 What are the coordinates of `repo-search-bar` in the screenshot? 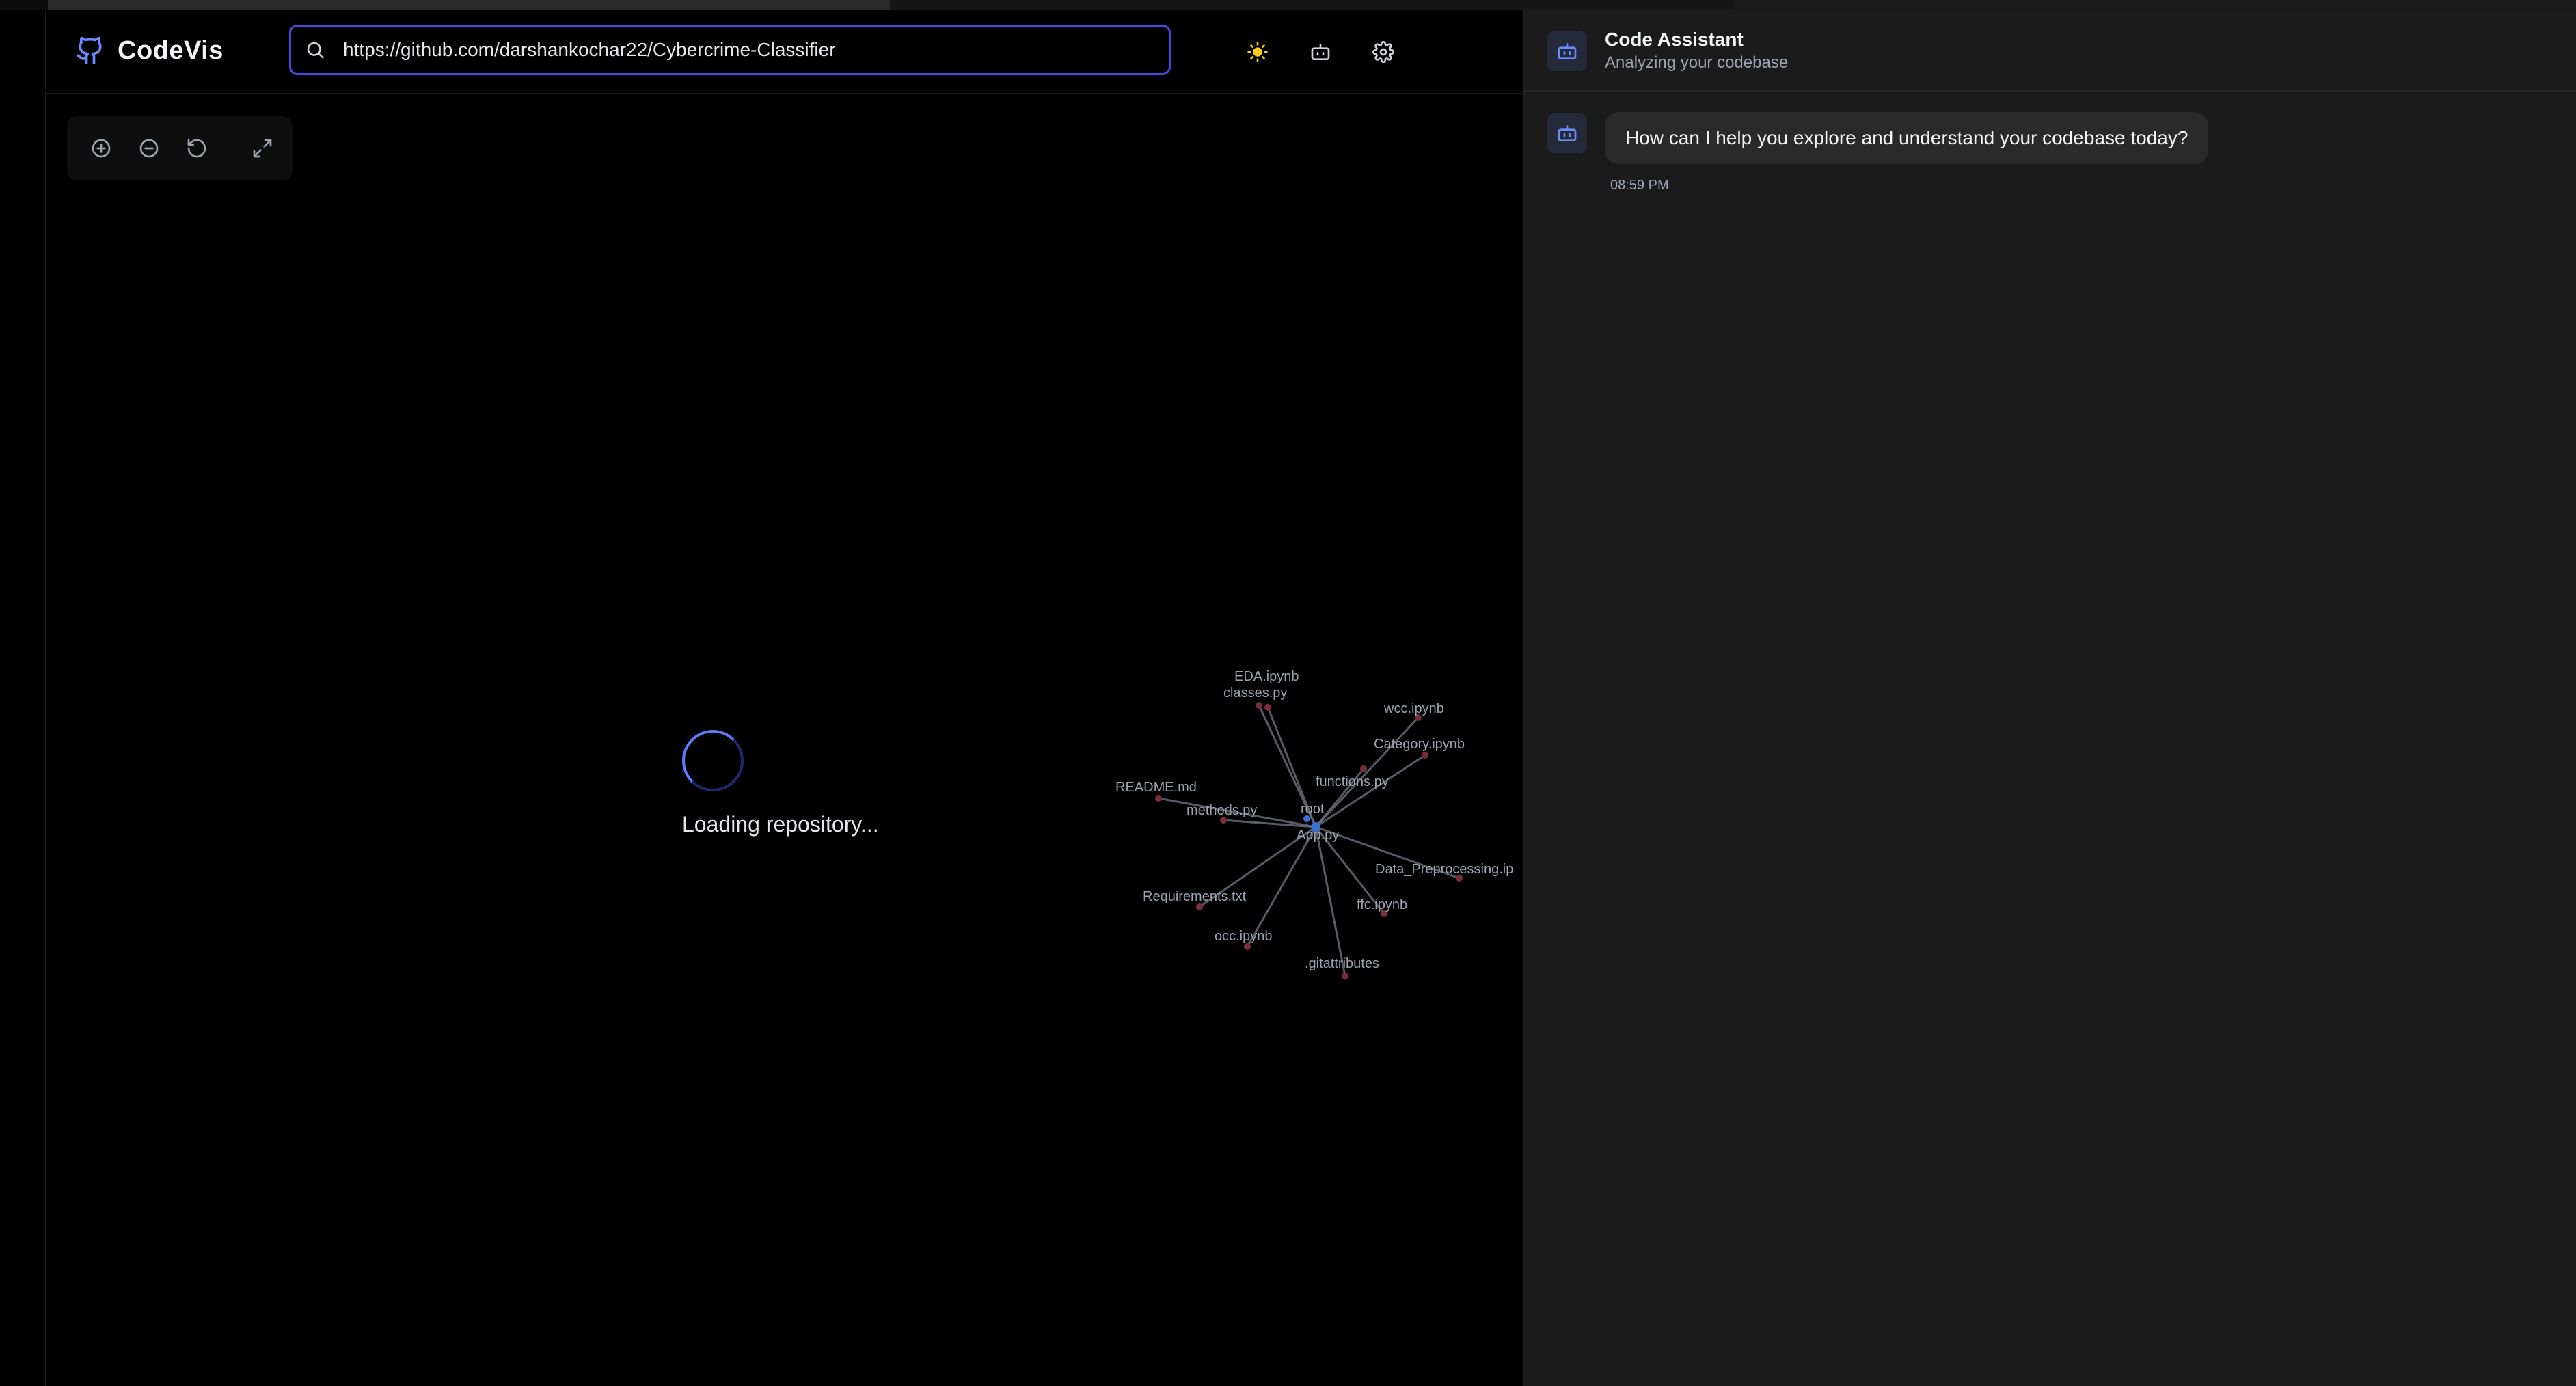 It's located at (730, 50).